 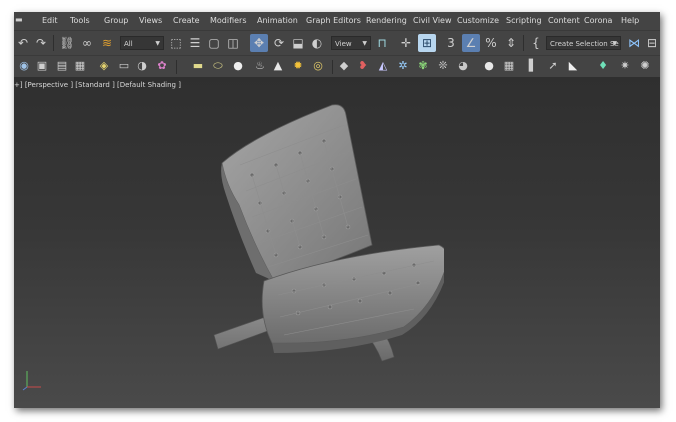 I want to click on menu-views: Views, so click(x=150, y=21).